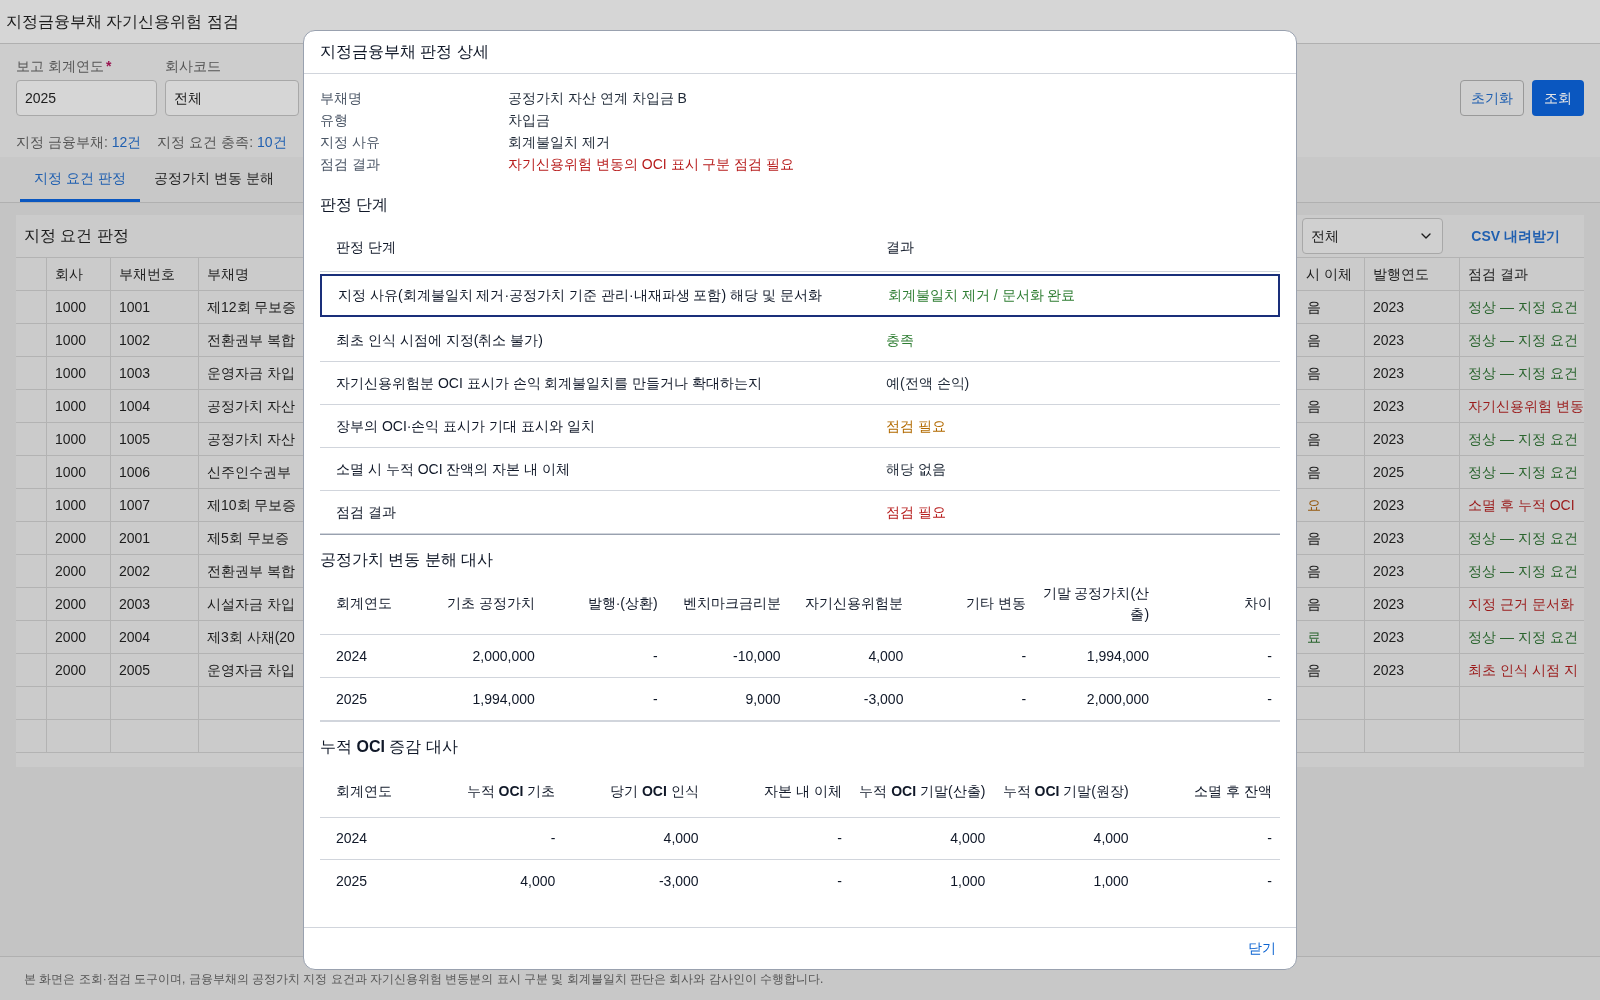 This screenshot has height=1000, width=1600. I want to click on column-header: 누적 OCI 기말(원장), so click(1065, 791).